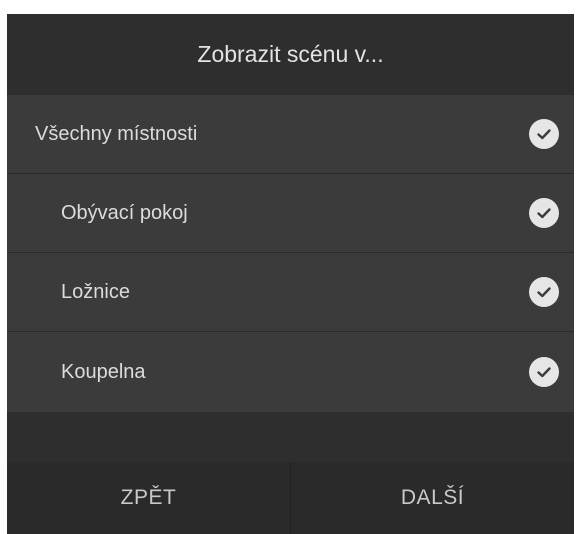  Describe the element at coordinates (103, 371) in the screenshot. I see `list-item-label: Koupelna` at that location.